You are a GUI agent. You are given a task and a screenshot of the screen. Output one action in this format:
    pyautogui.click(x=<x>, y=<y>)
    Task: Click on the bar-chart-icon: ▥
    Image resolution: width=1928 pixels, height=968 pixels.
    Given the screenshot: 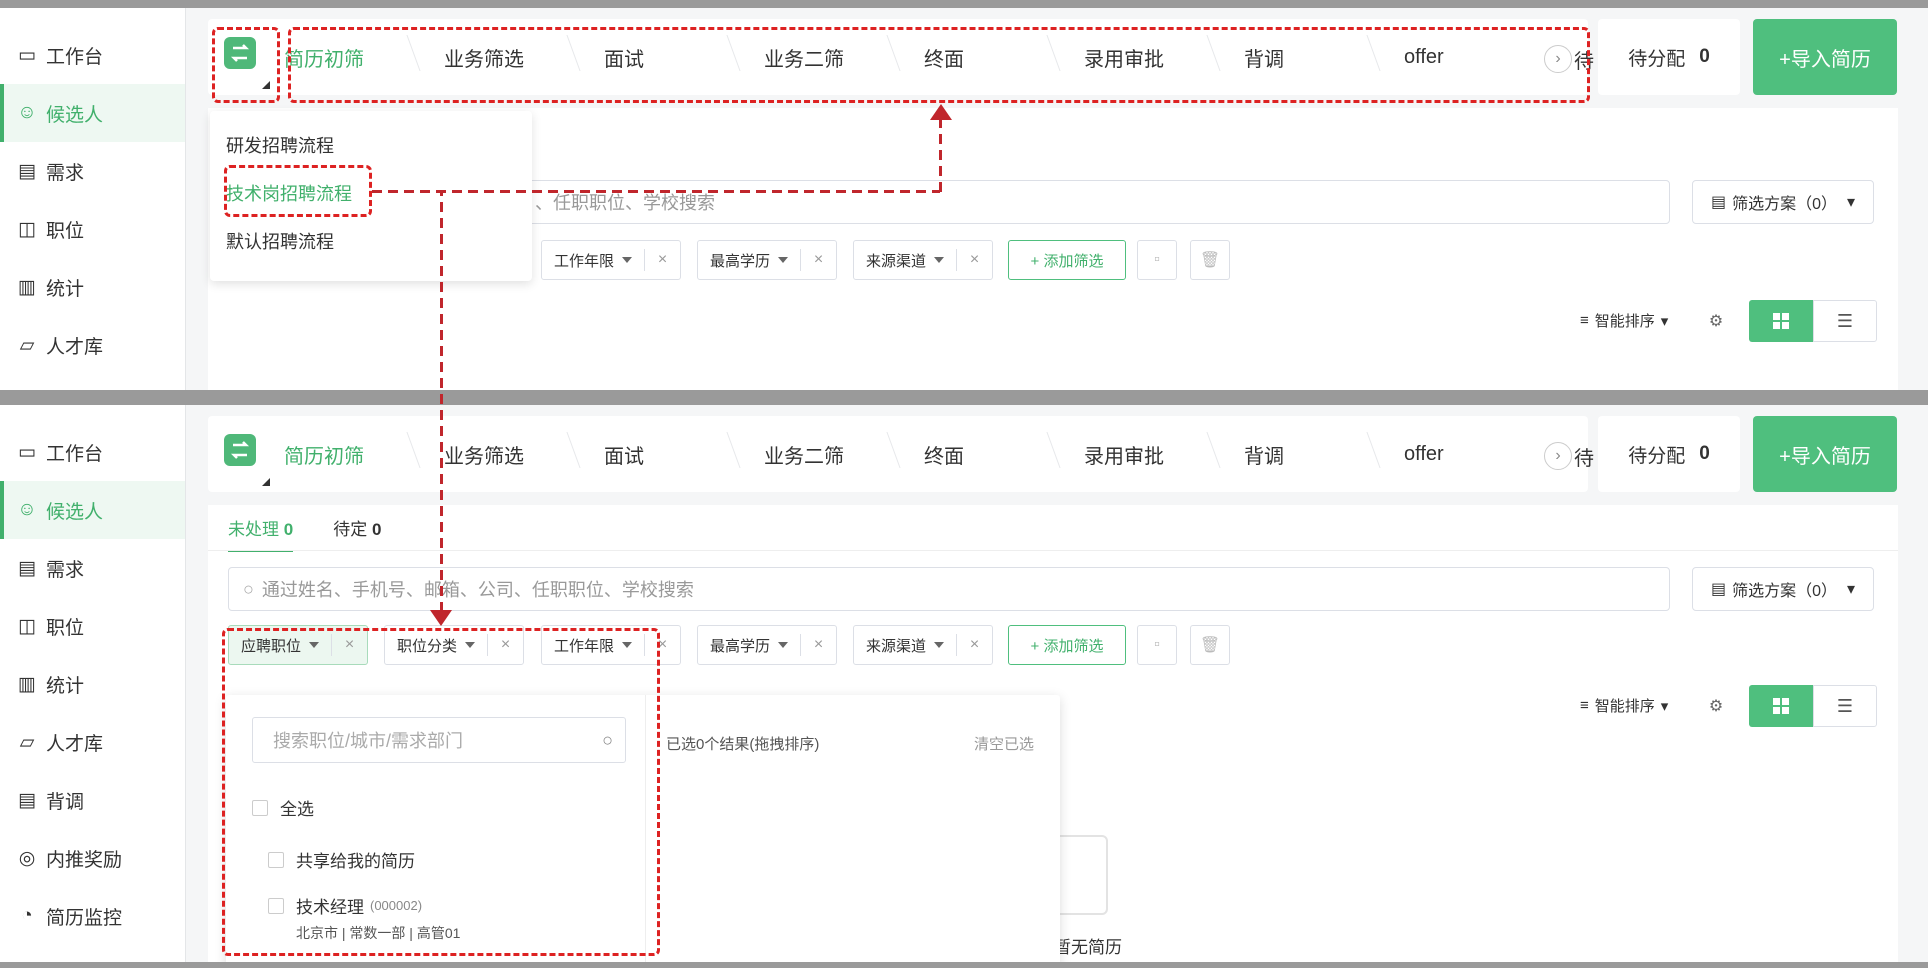 What is the action you would take?
    pyautogui.click(x=27, y=287)
    